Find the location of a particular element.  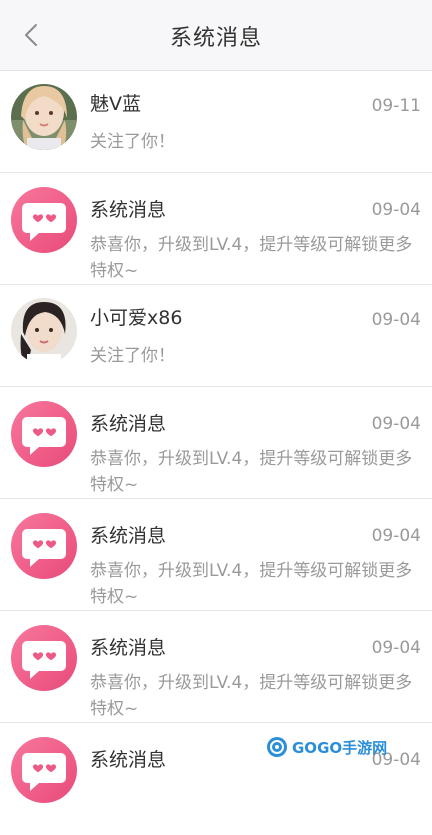

nav-header: 系统消息 is located at coordinates (216, 35).